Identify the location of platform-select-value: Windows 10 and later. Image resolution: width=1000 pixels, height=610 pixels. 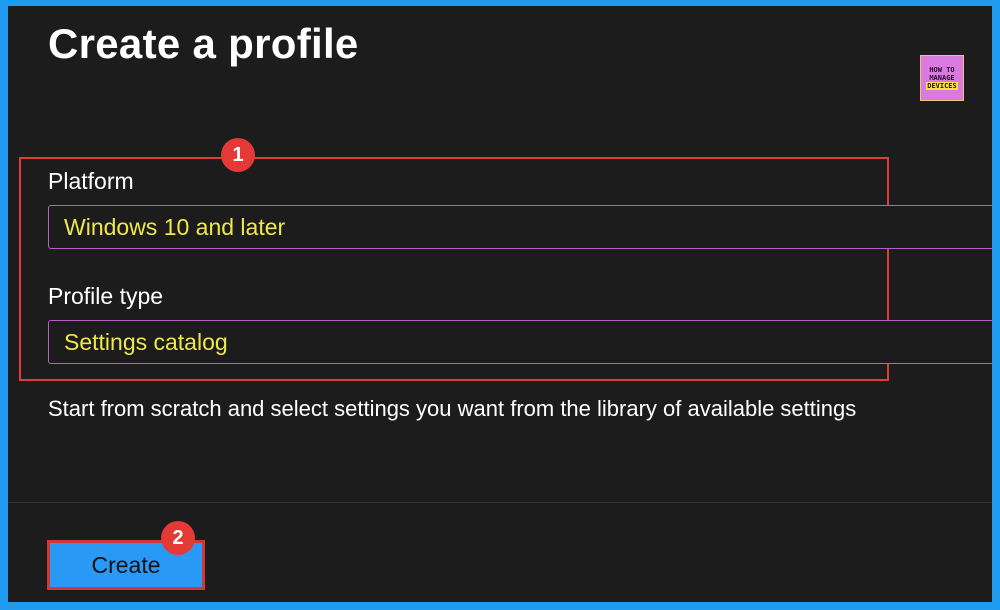
(175, 226).